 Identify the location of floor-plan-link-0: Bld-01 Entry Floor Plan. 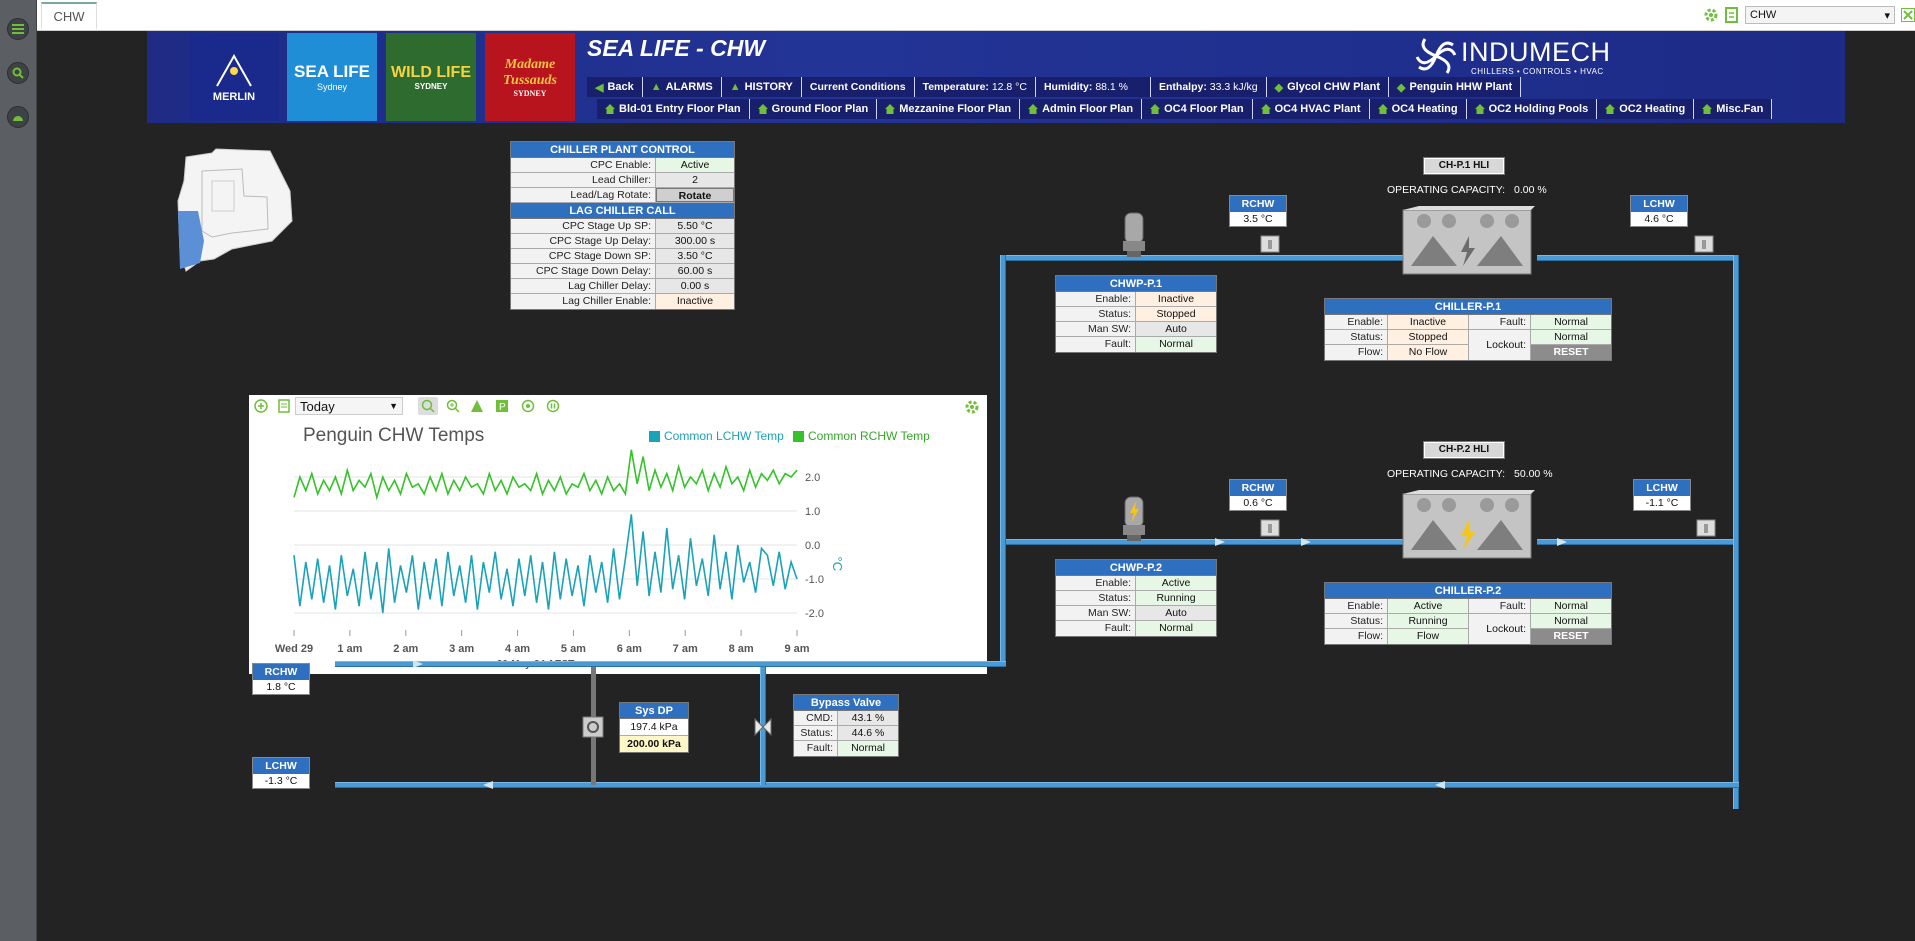
(673, 109).